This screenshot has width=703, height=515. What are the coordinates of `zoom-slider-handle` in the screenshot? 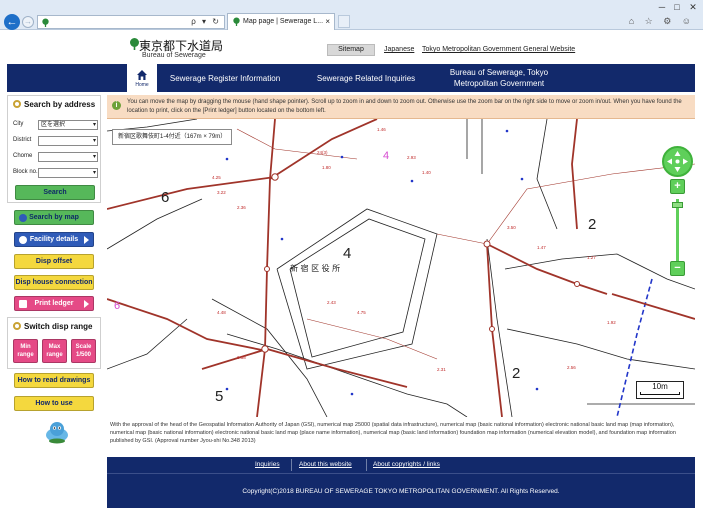 It's located at (677, 205).